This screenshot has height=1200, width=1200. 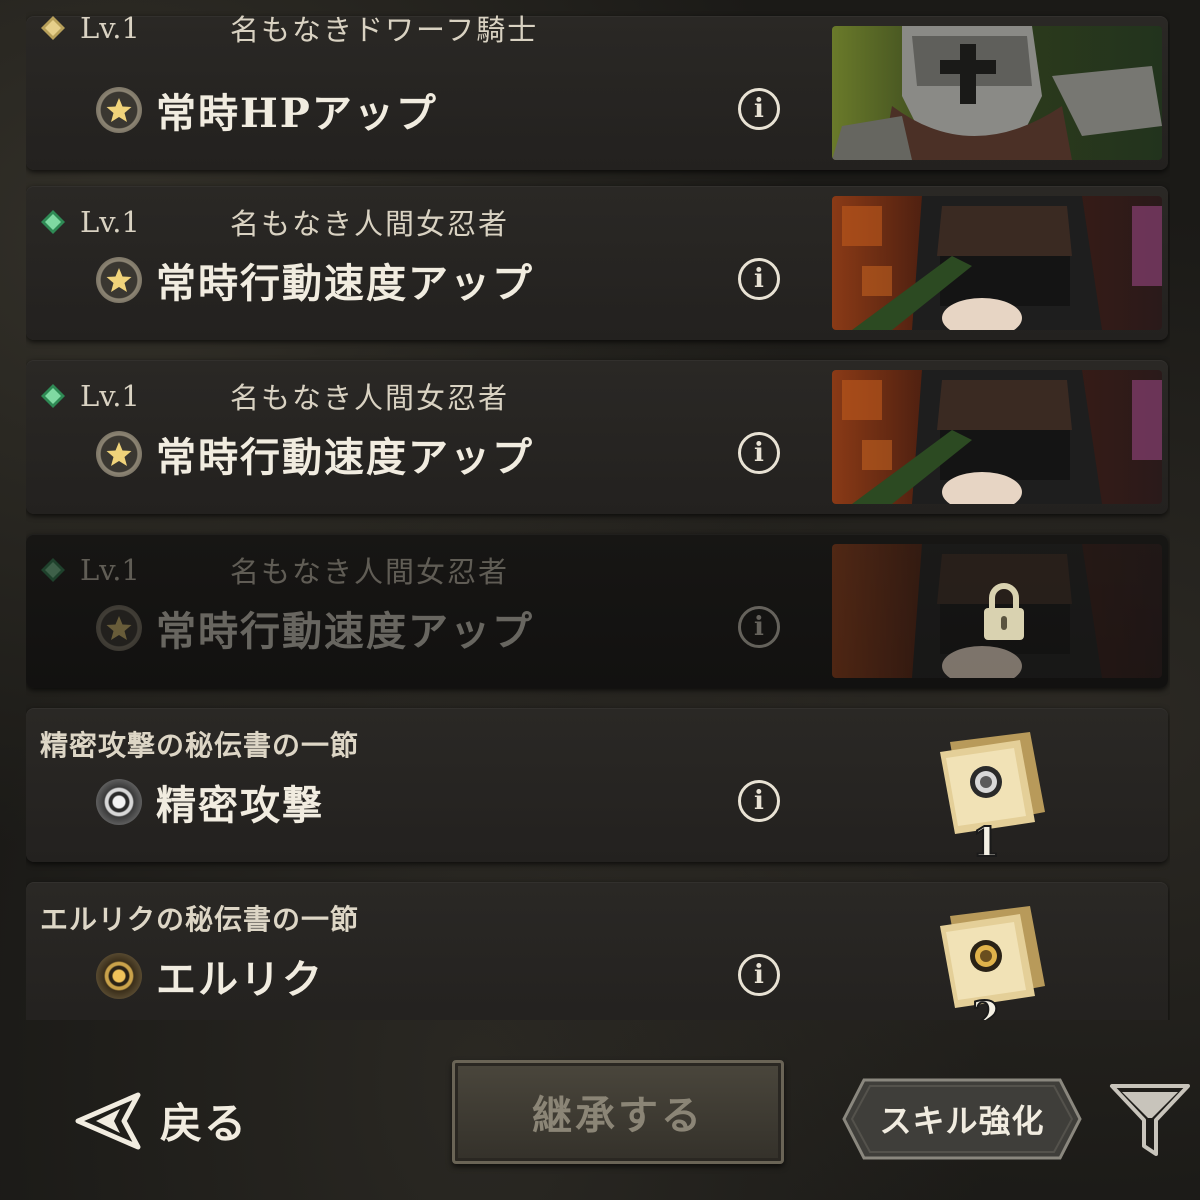 What do you see at coordinates (119, 802) in the screenshot?
I see `precision-icon` at bounding box center [119, 802].